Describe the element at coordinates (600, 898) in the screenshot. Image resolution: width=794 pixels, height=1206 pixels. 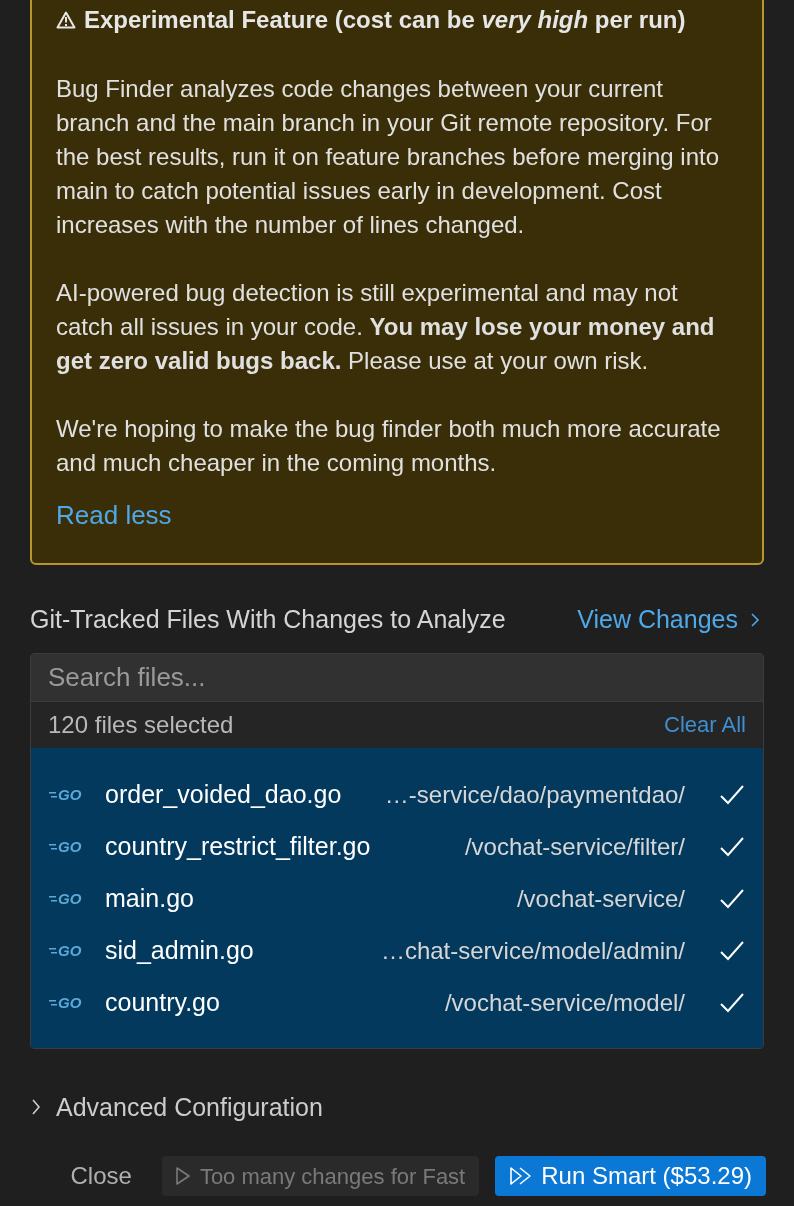
I see `file-path: /vochat-service/` at that location.